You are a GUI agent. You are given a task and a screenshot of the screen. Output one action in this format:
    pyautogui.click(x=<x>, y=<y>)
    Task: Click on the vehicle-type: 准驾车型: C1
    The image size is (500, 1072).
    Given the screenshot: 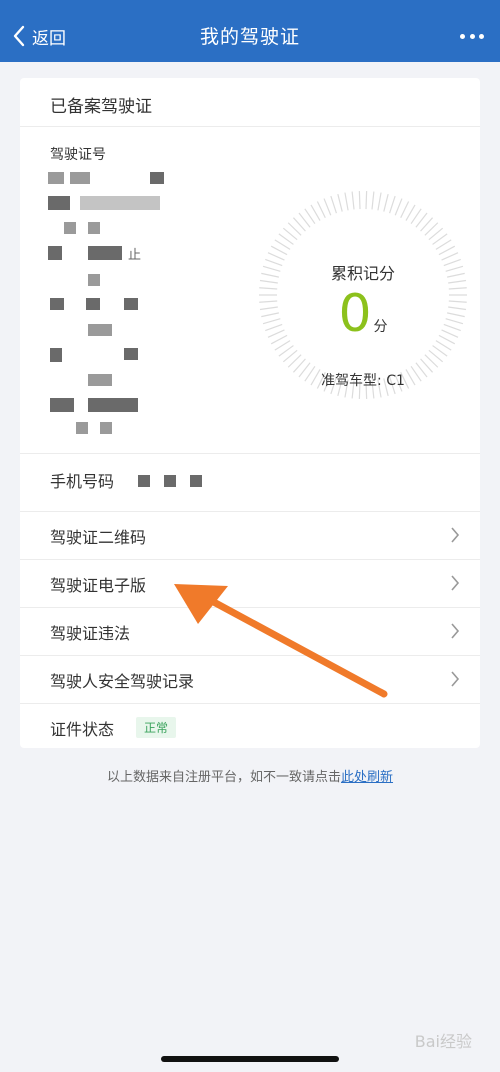 What is the action you would take?
    pyautogui.click(x=363, y=381)
    